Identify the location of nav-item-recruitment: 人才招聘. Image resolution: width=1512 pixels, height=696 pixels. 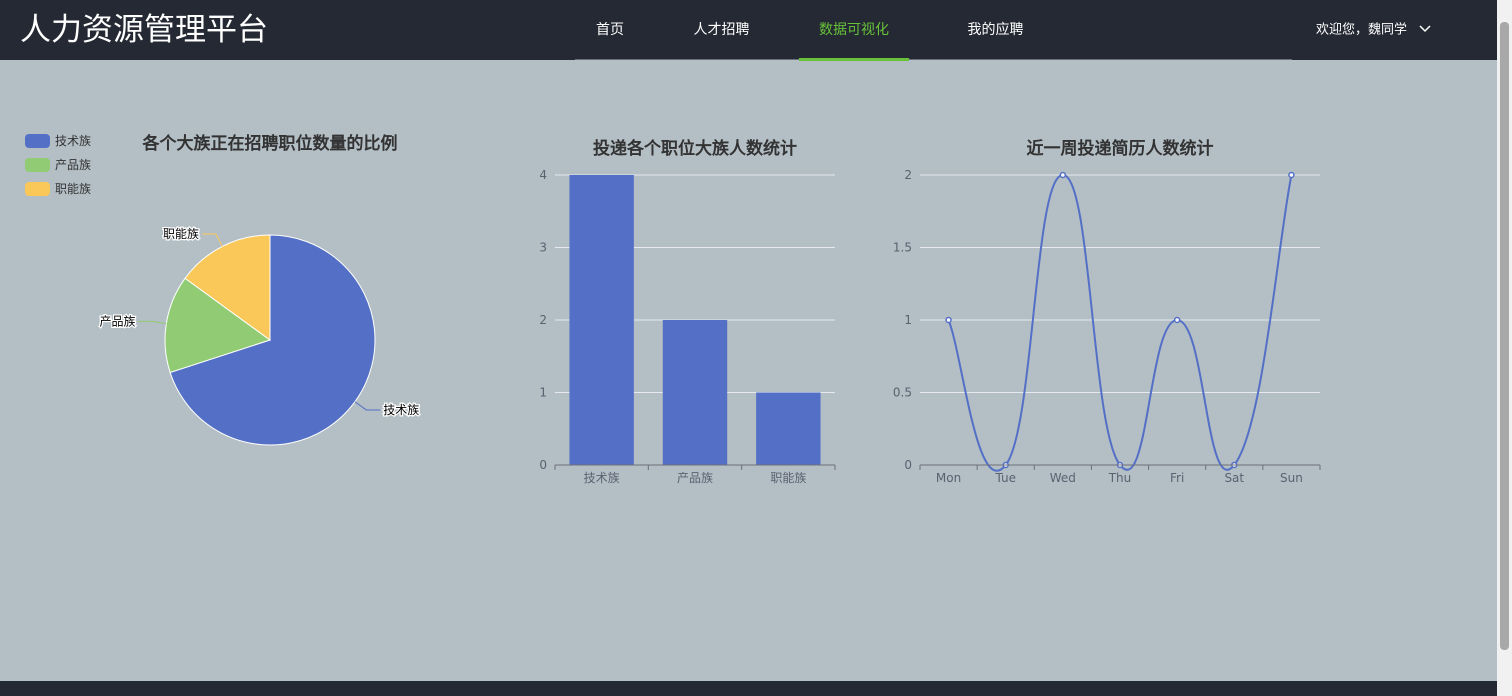
(721, 30).